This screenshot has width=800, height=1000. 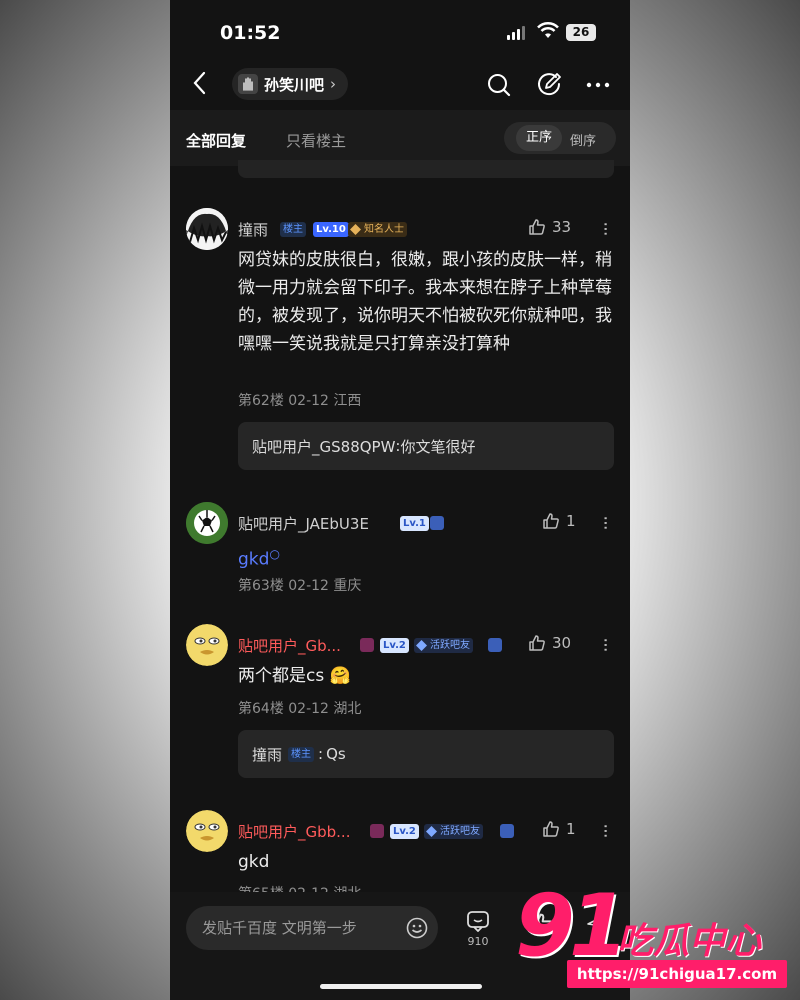 What do you see at coordinates (300, 709) in the screenshot?
I see `post-meta: 第64楼 02-12 湖北` at bounding box center [300, 709].